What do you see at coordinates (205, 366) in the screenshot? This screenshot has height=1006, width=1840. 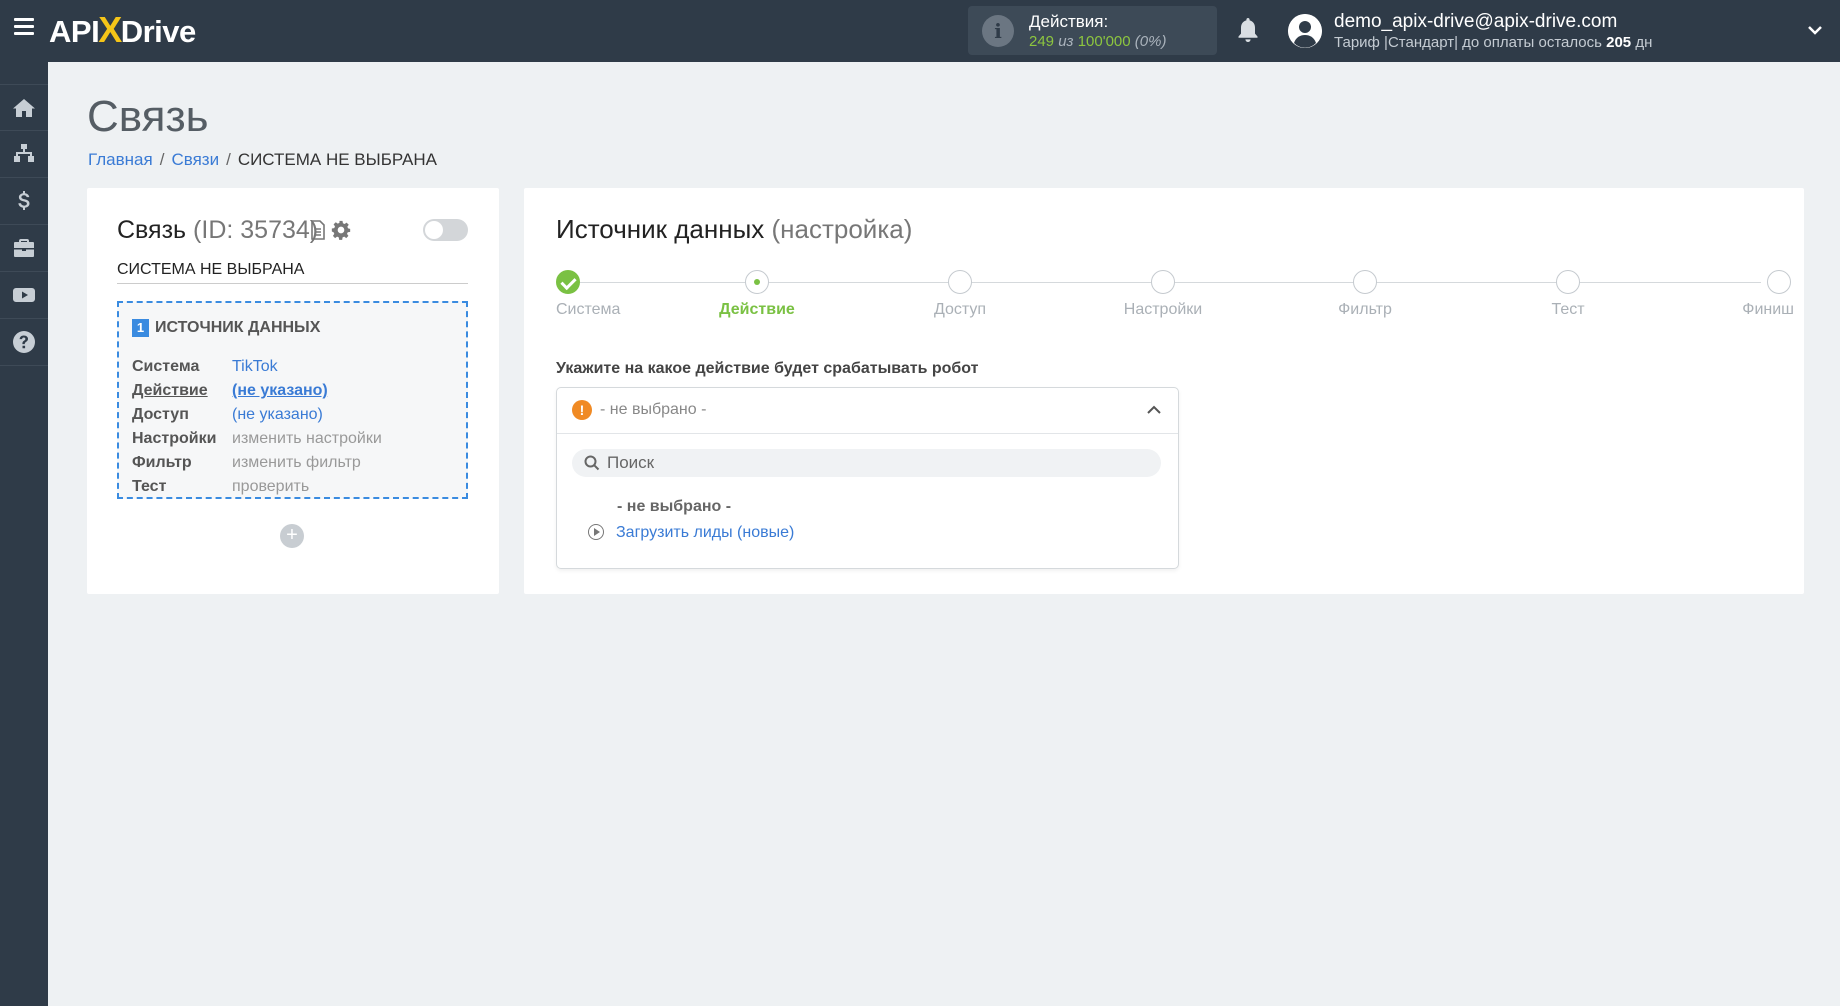 I see `source-row-system: Система TikTok` at bounding box center [205, 366].